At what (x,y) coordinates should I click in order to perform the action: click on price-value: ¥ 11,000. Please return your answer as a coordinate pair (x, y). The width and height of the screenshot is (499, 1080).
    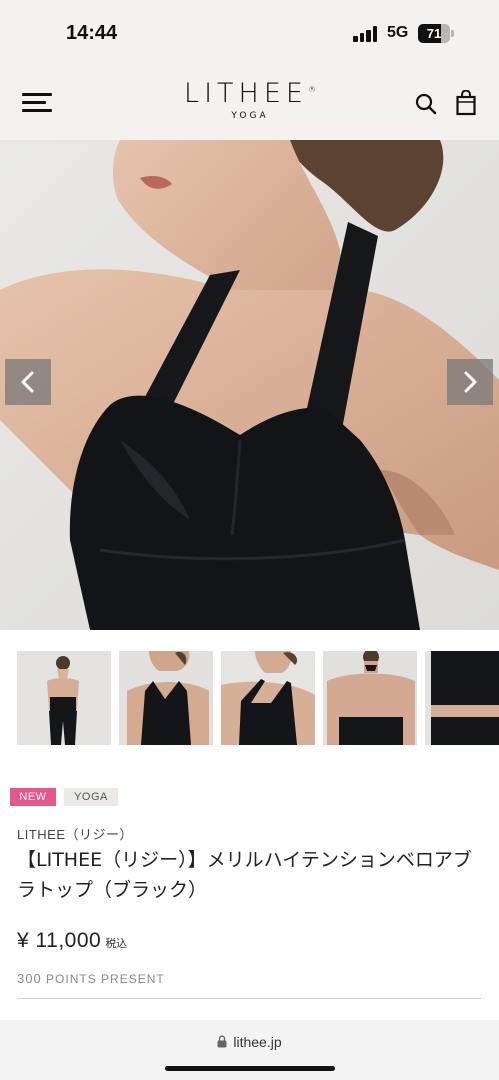
    Looking at the image, I should click on (59, 940).